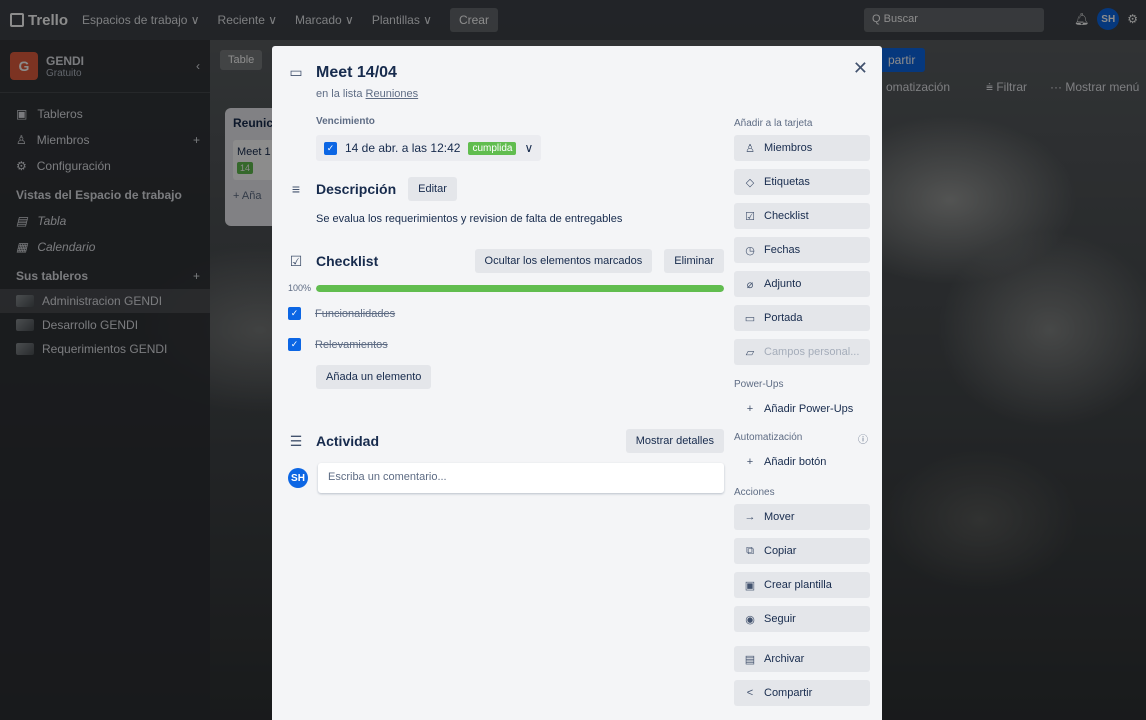  What do you see at coordinates (347, 261) in the screenshot?
I see `checklist-title: Checklist` at bounding box center [347, 261].